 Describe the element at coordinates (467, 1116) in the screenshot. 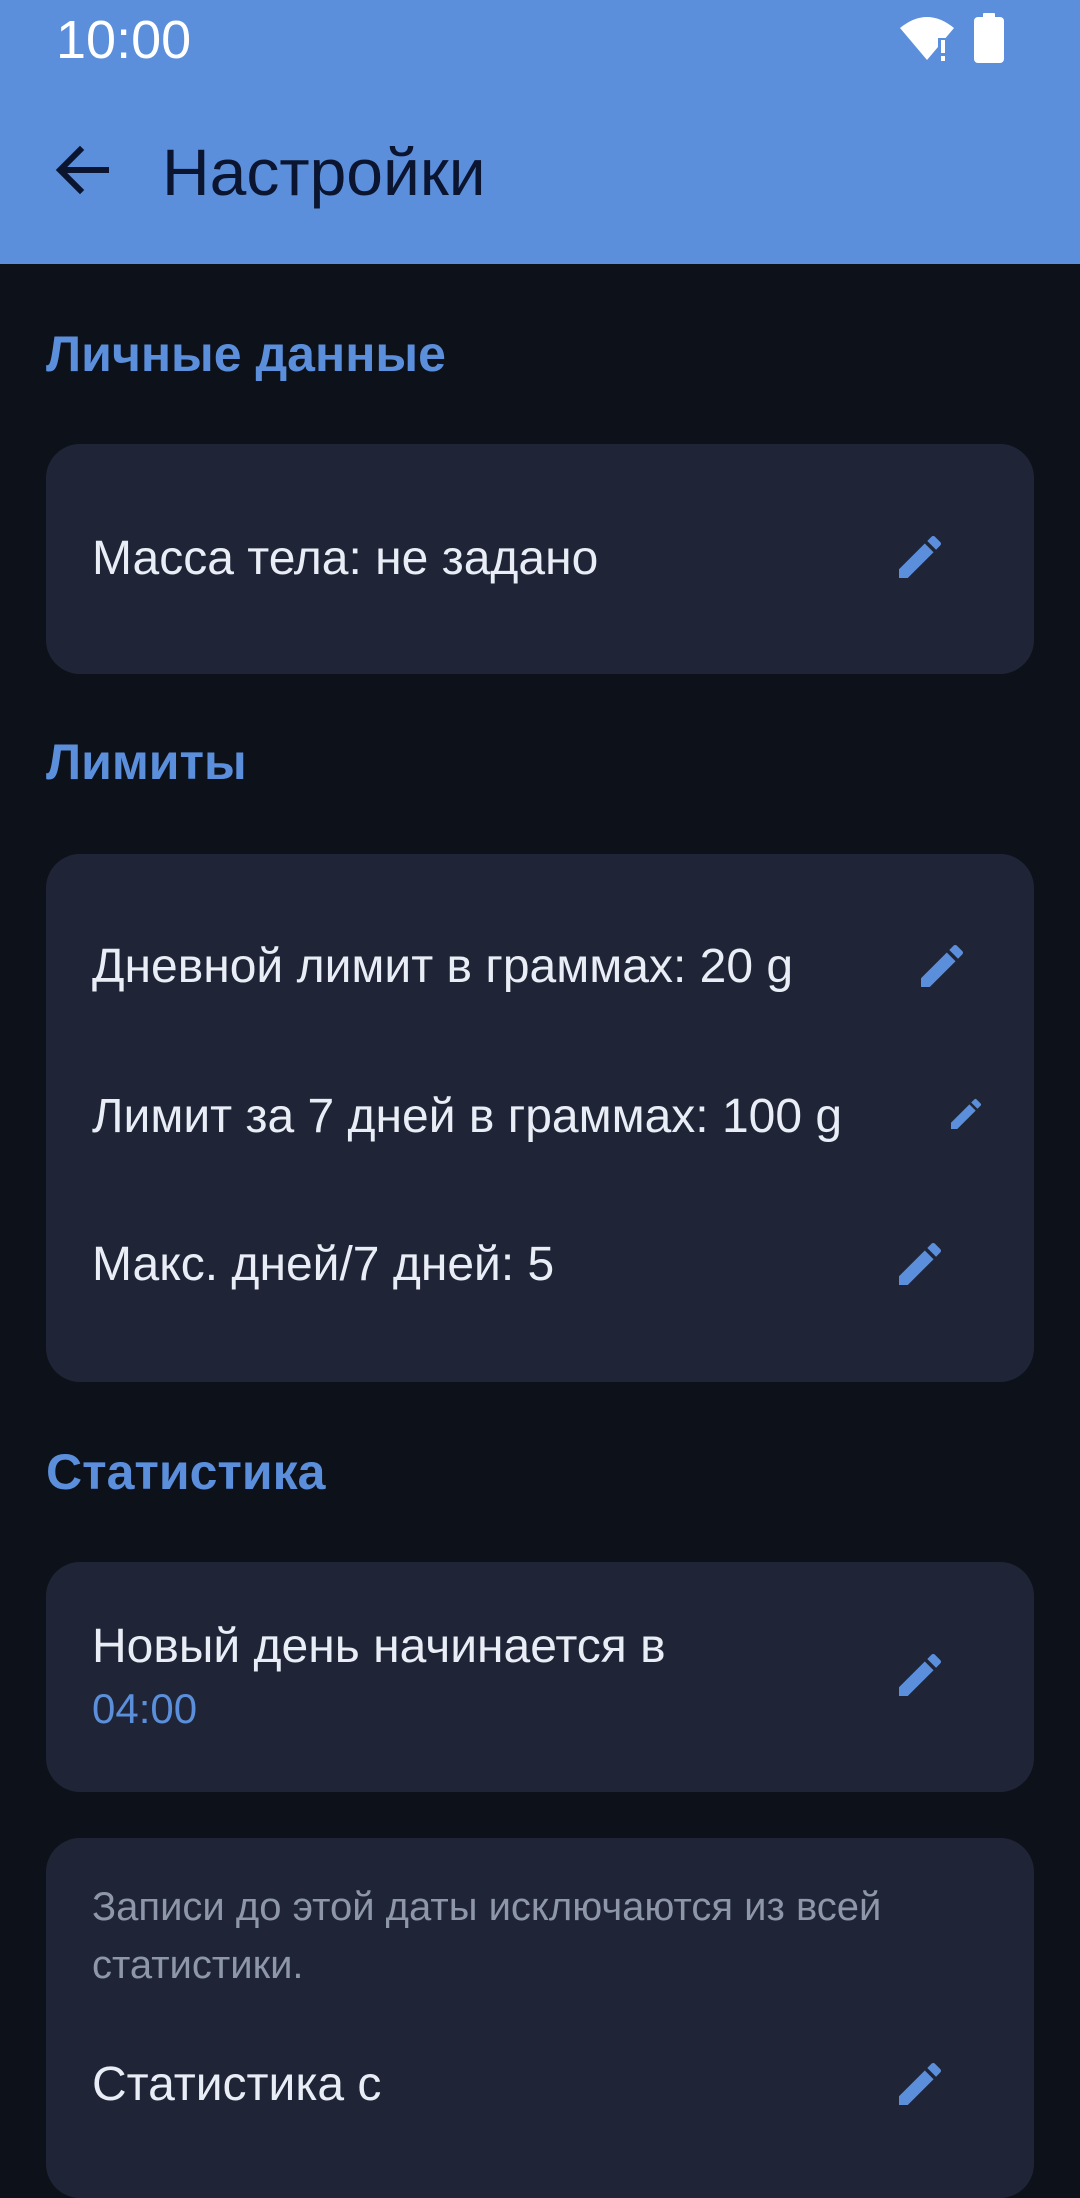

I see `weekly-limit-label: Лимит за 7 дней в граммах: 100 g` at that location.